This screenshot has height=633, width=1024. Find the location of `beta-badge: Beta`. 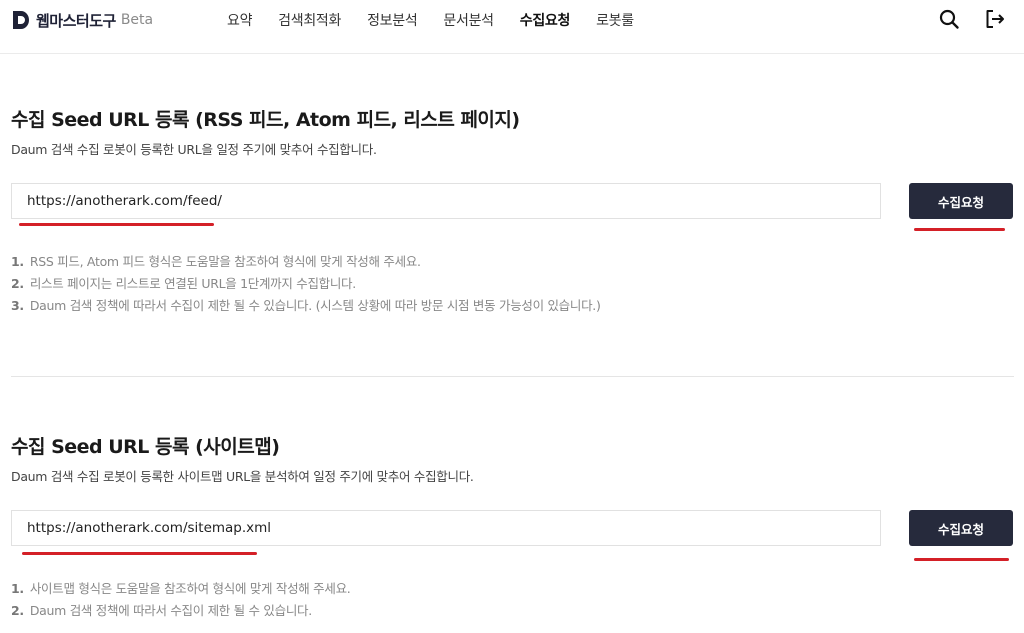

beta-badge: Beta is located at coordinates (137, 20).